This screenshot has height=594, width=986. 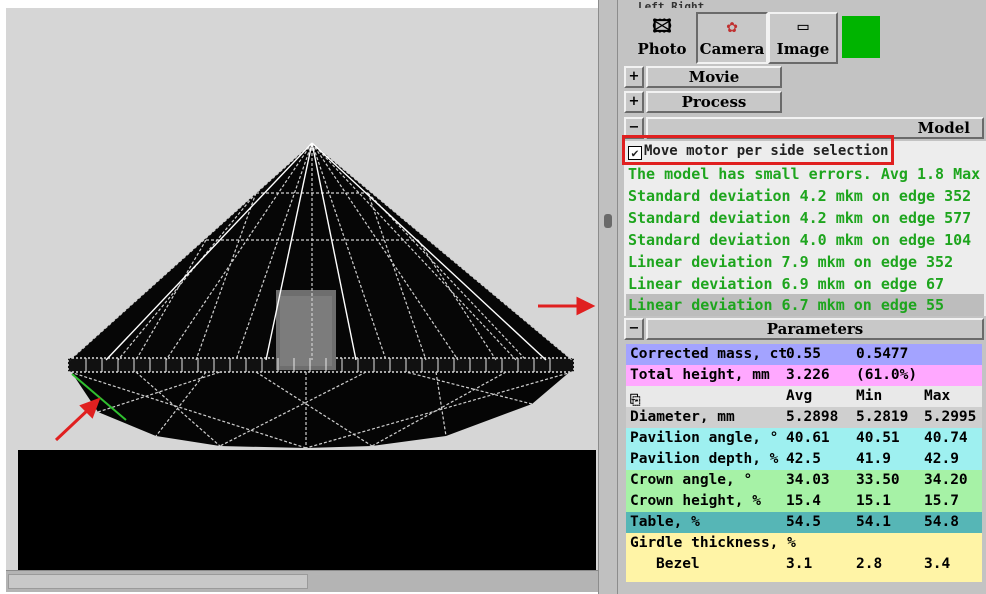 I want to click on model-line: Linear deviation 7.9 mkm on edge 352, so click(x=805, y=262).